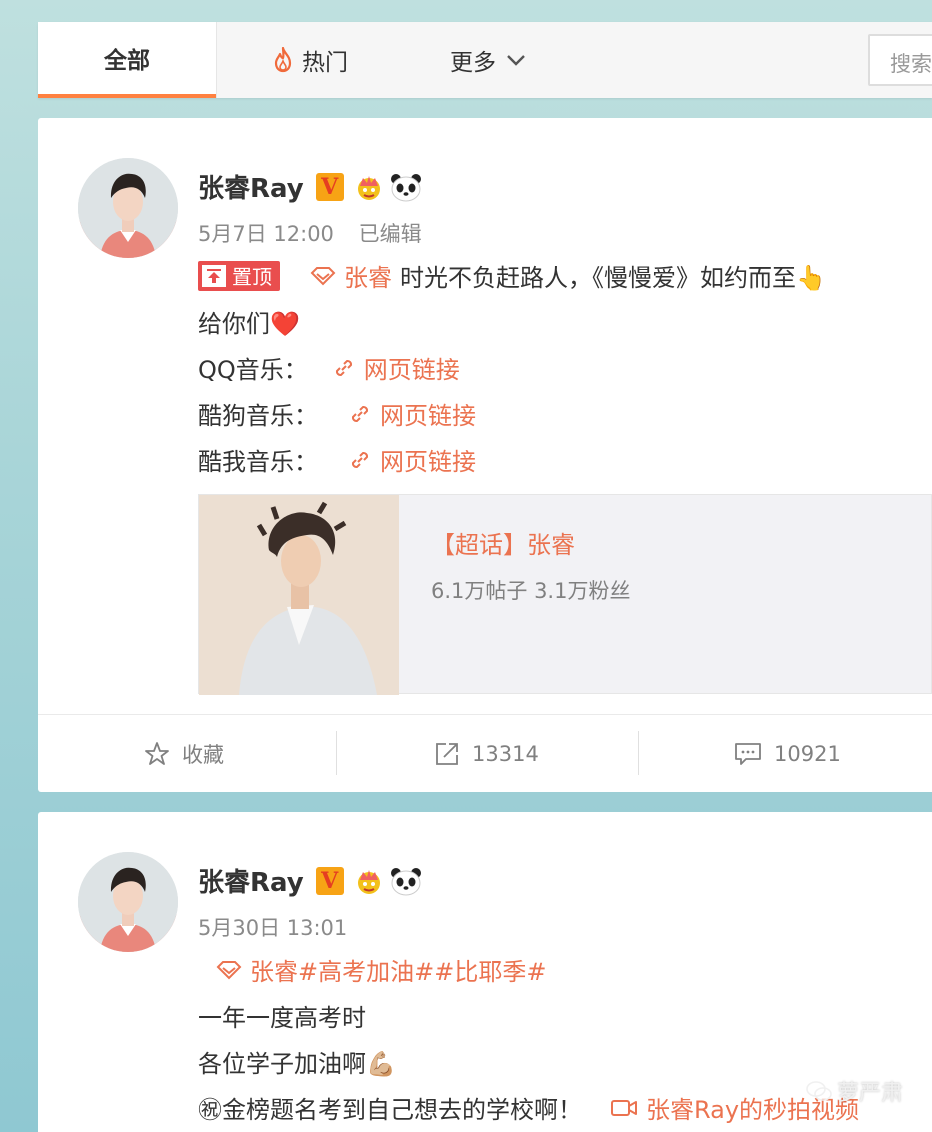 The width and height of the screenshot is (932, 1132). Describe the element at coordinates (613, 278) in the screenshot. I see `post-text: 时光不负赶路人，《慢慢爱》如约而至👆` at that location.